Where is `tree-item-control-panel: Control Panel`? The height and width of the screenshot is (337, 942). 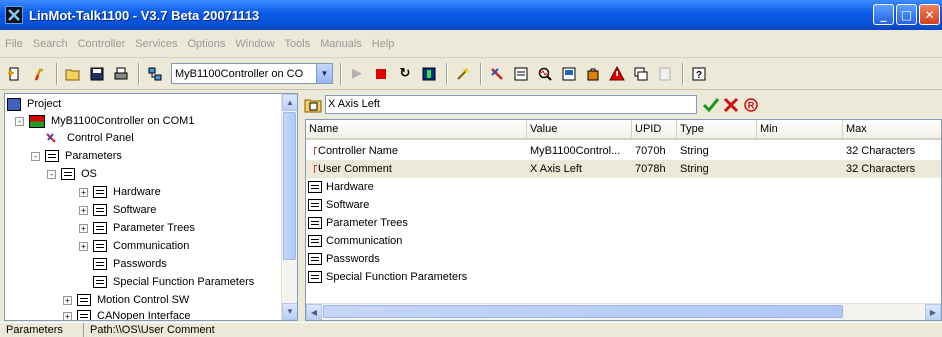
tree-item-control-panel: Control Panel is located at coordinates (90, 138).